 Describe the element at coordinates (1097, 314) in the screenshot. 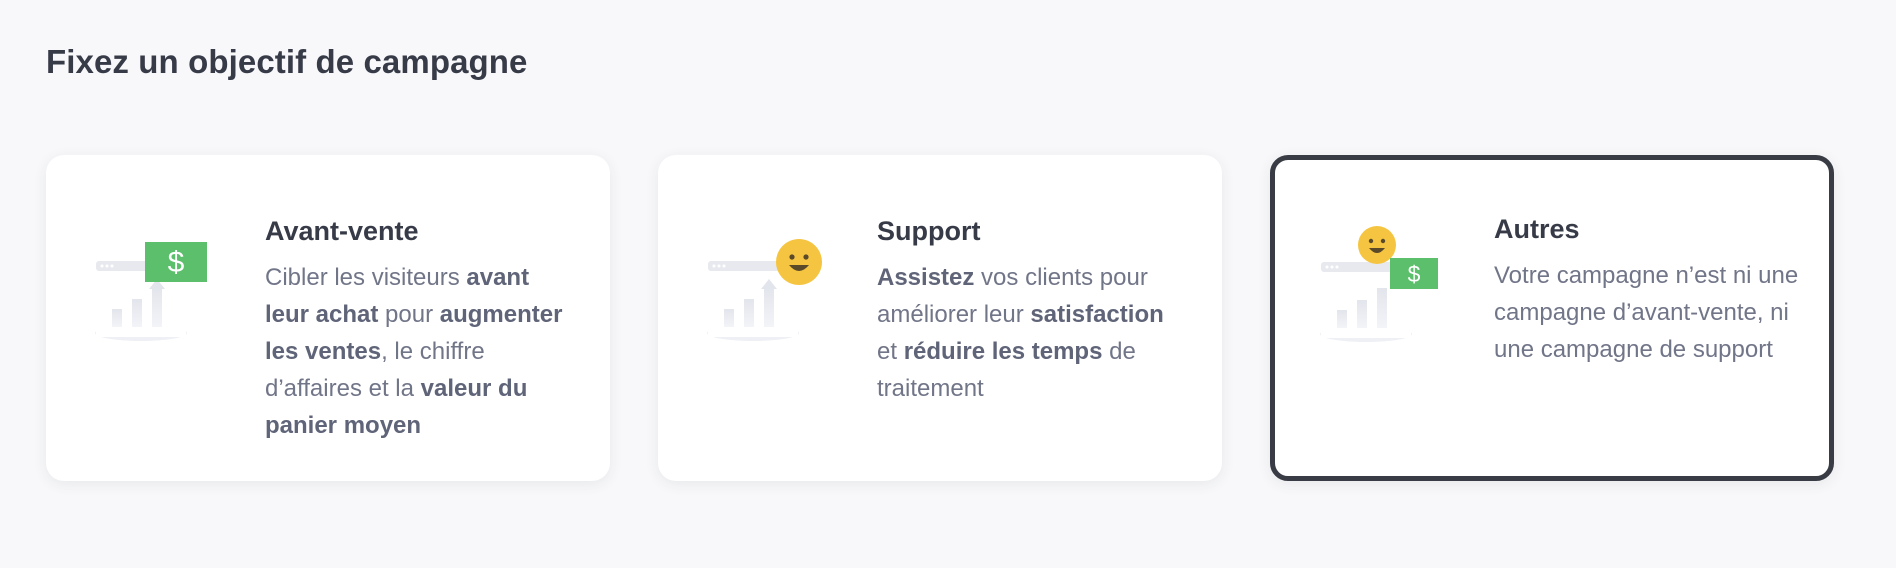

I see `emphasis-text: satisfaction` at that location.